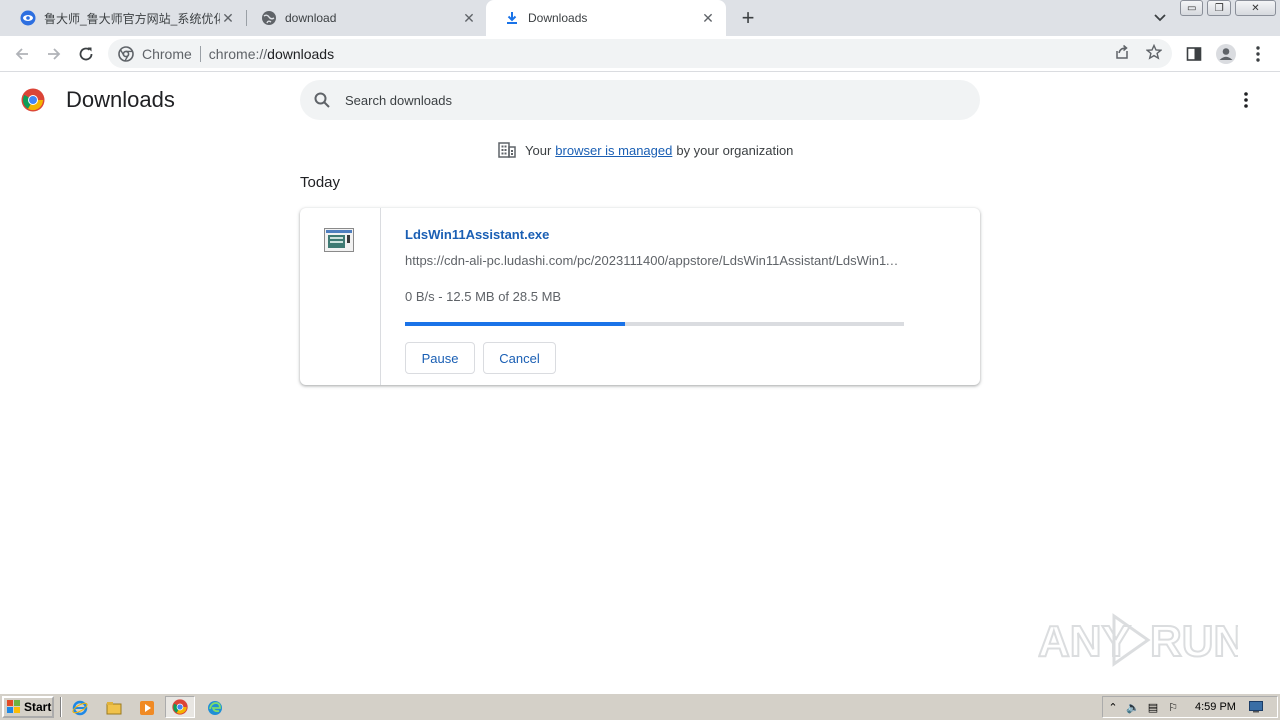  Describe the element at coordinates (1256, 707) in the screenshot. I see `show-desktop-icon` at that location.